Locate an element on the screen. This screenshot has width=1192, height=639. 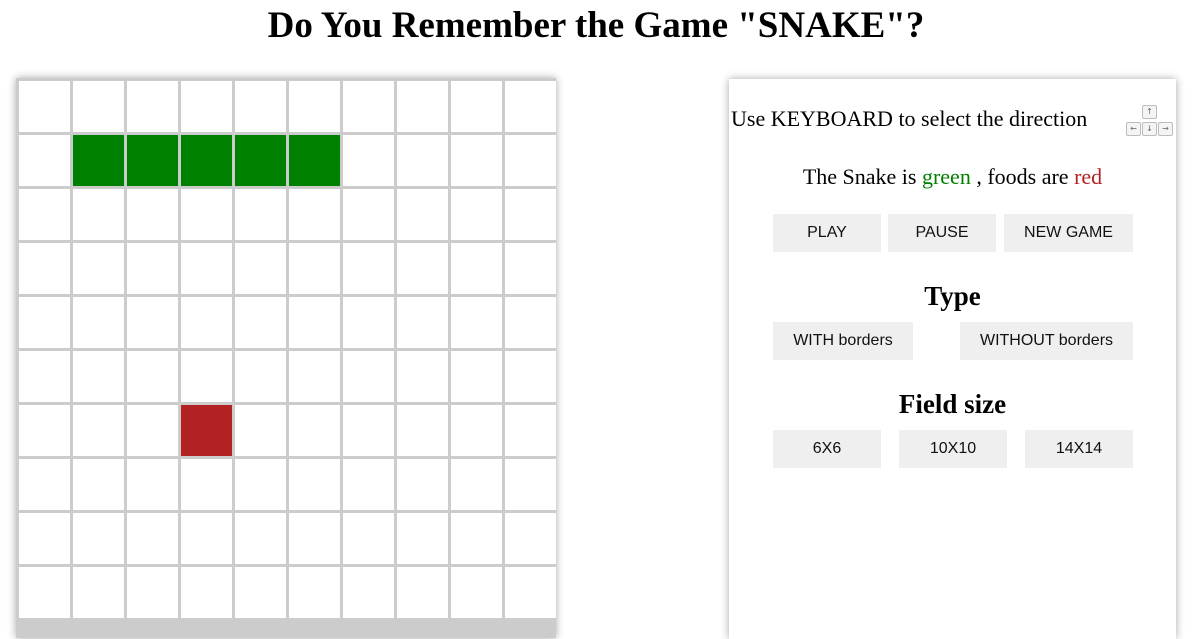
pause-button: PAUSE is located at coordinates (942, 233).